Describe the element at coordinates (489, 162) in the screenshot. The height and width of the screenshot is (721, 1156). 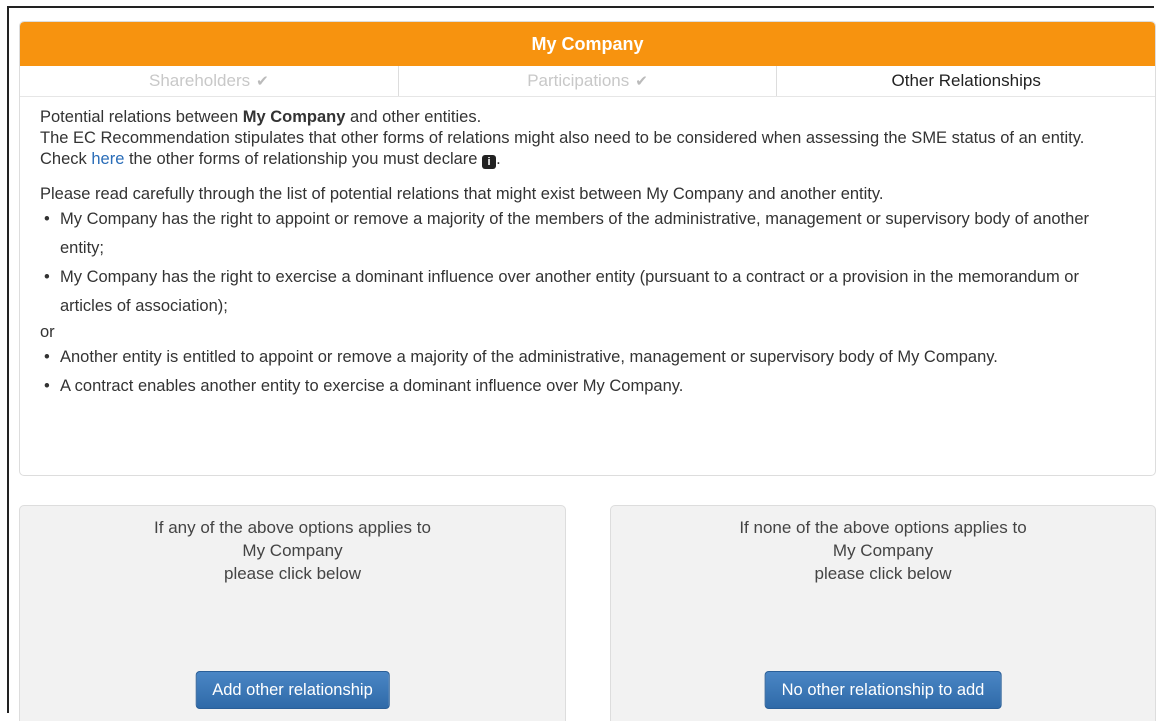
I see `info-icon: i` at that location.